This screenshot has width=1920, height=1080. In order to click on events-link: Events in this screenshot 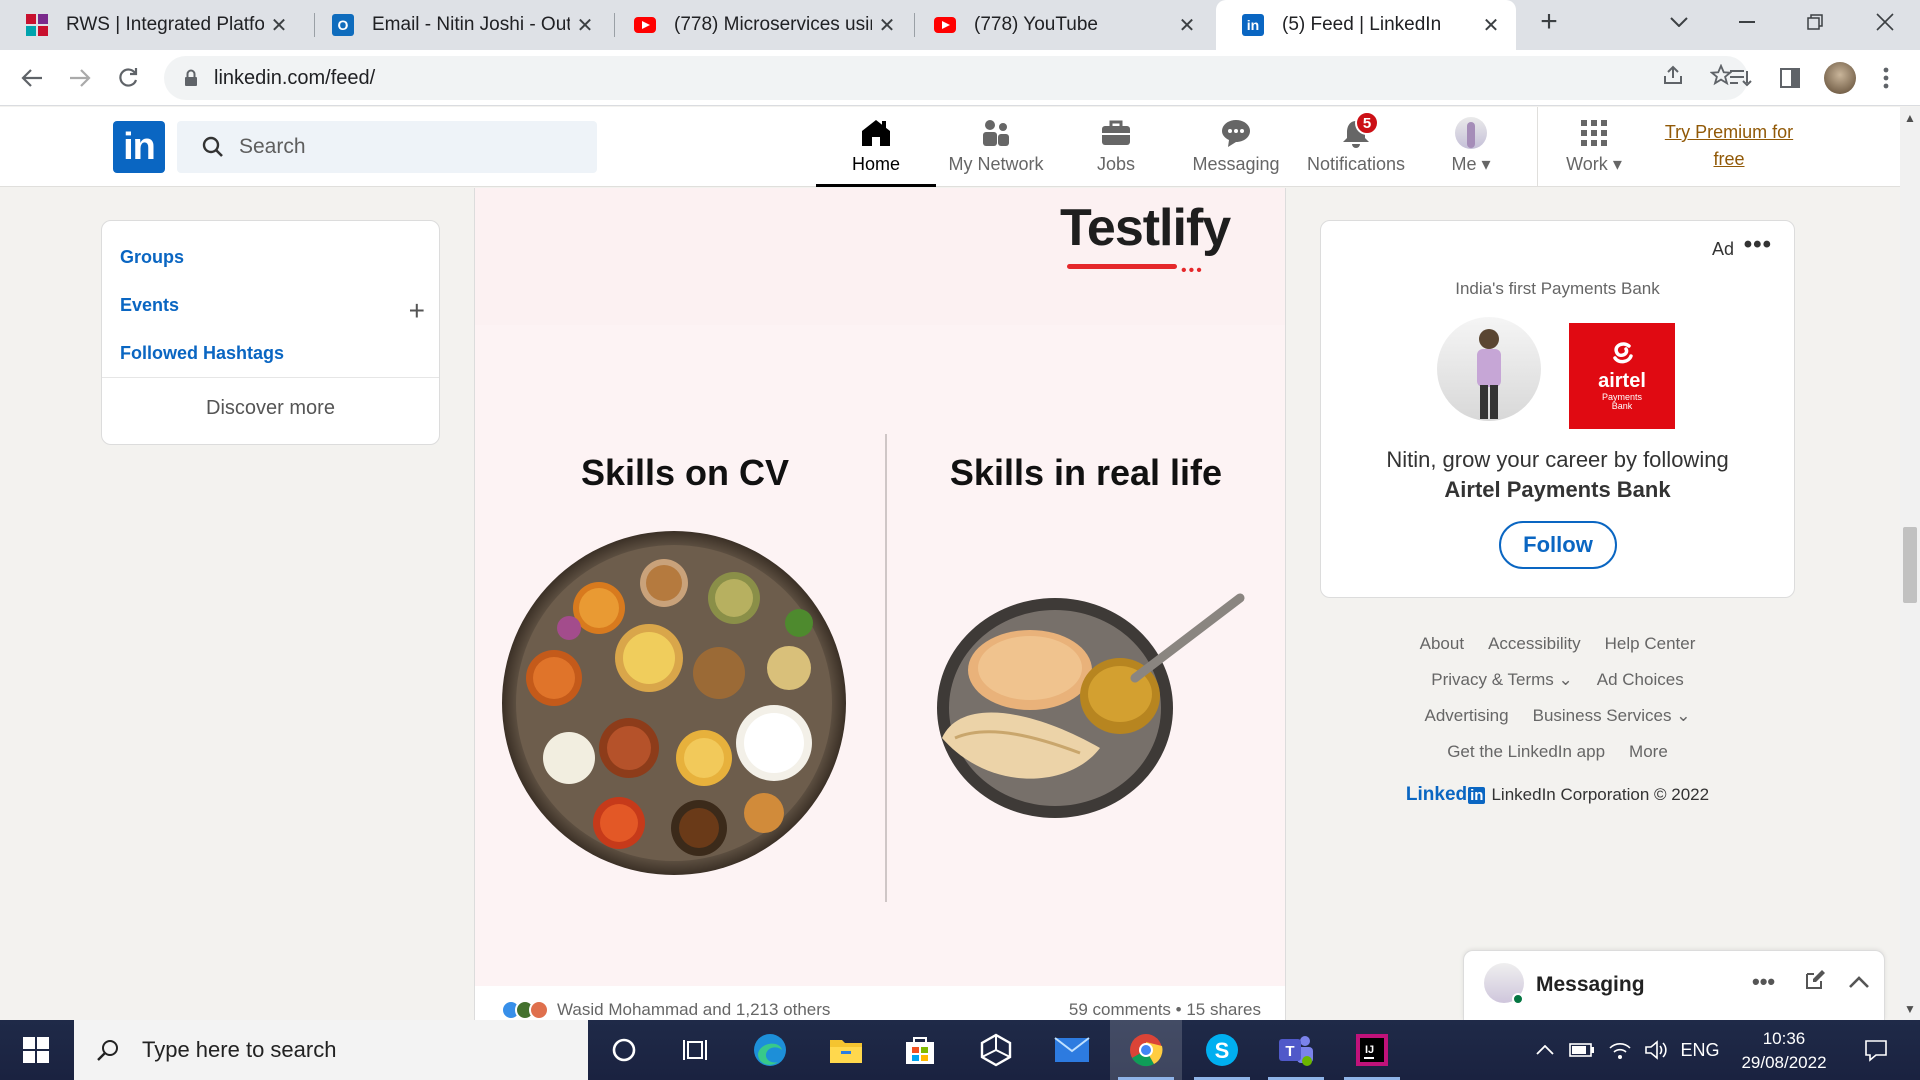, I will do `click(149, 305)`.